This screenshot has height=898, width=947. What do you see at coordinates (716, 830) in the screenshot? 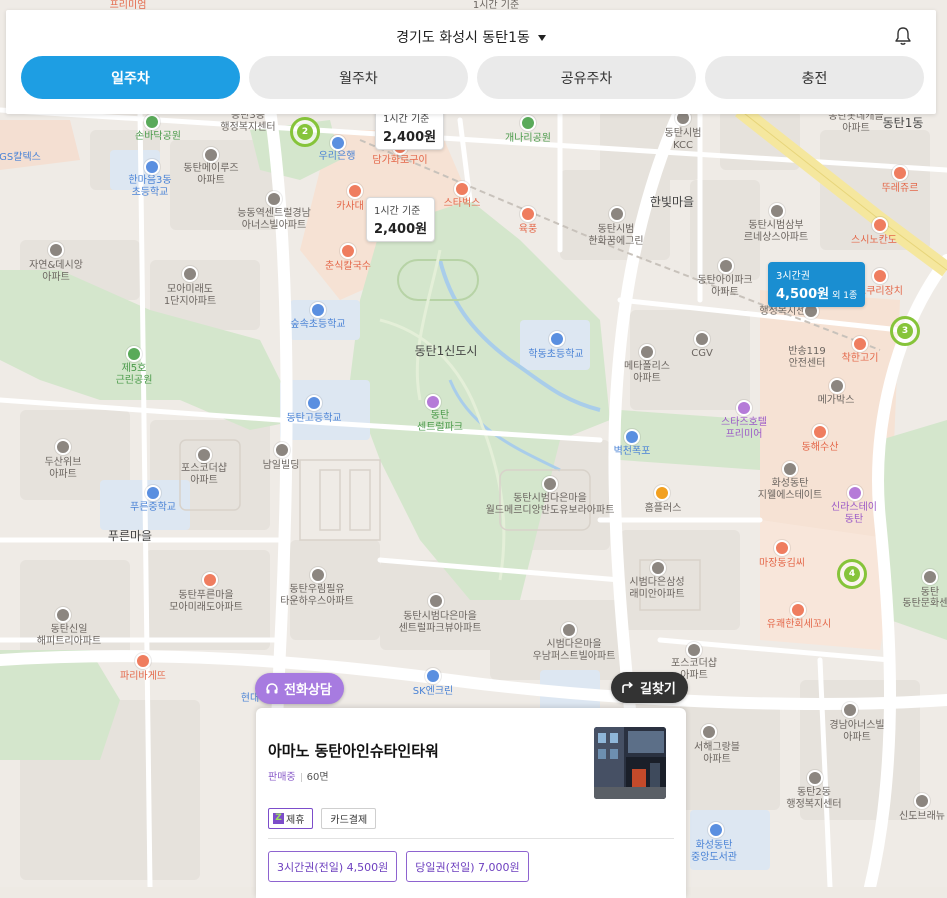
I see `library-icon` at bounding box center [716, 830].